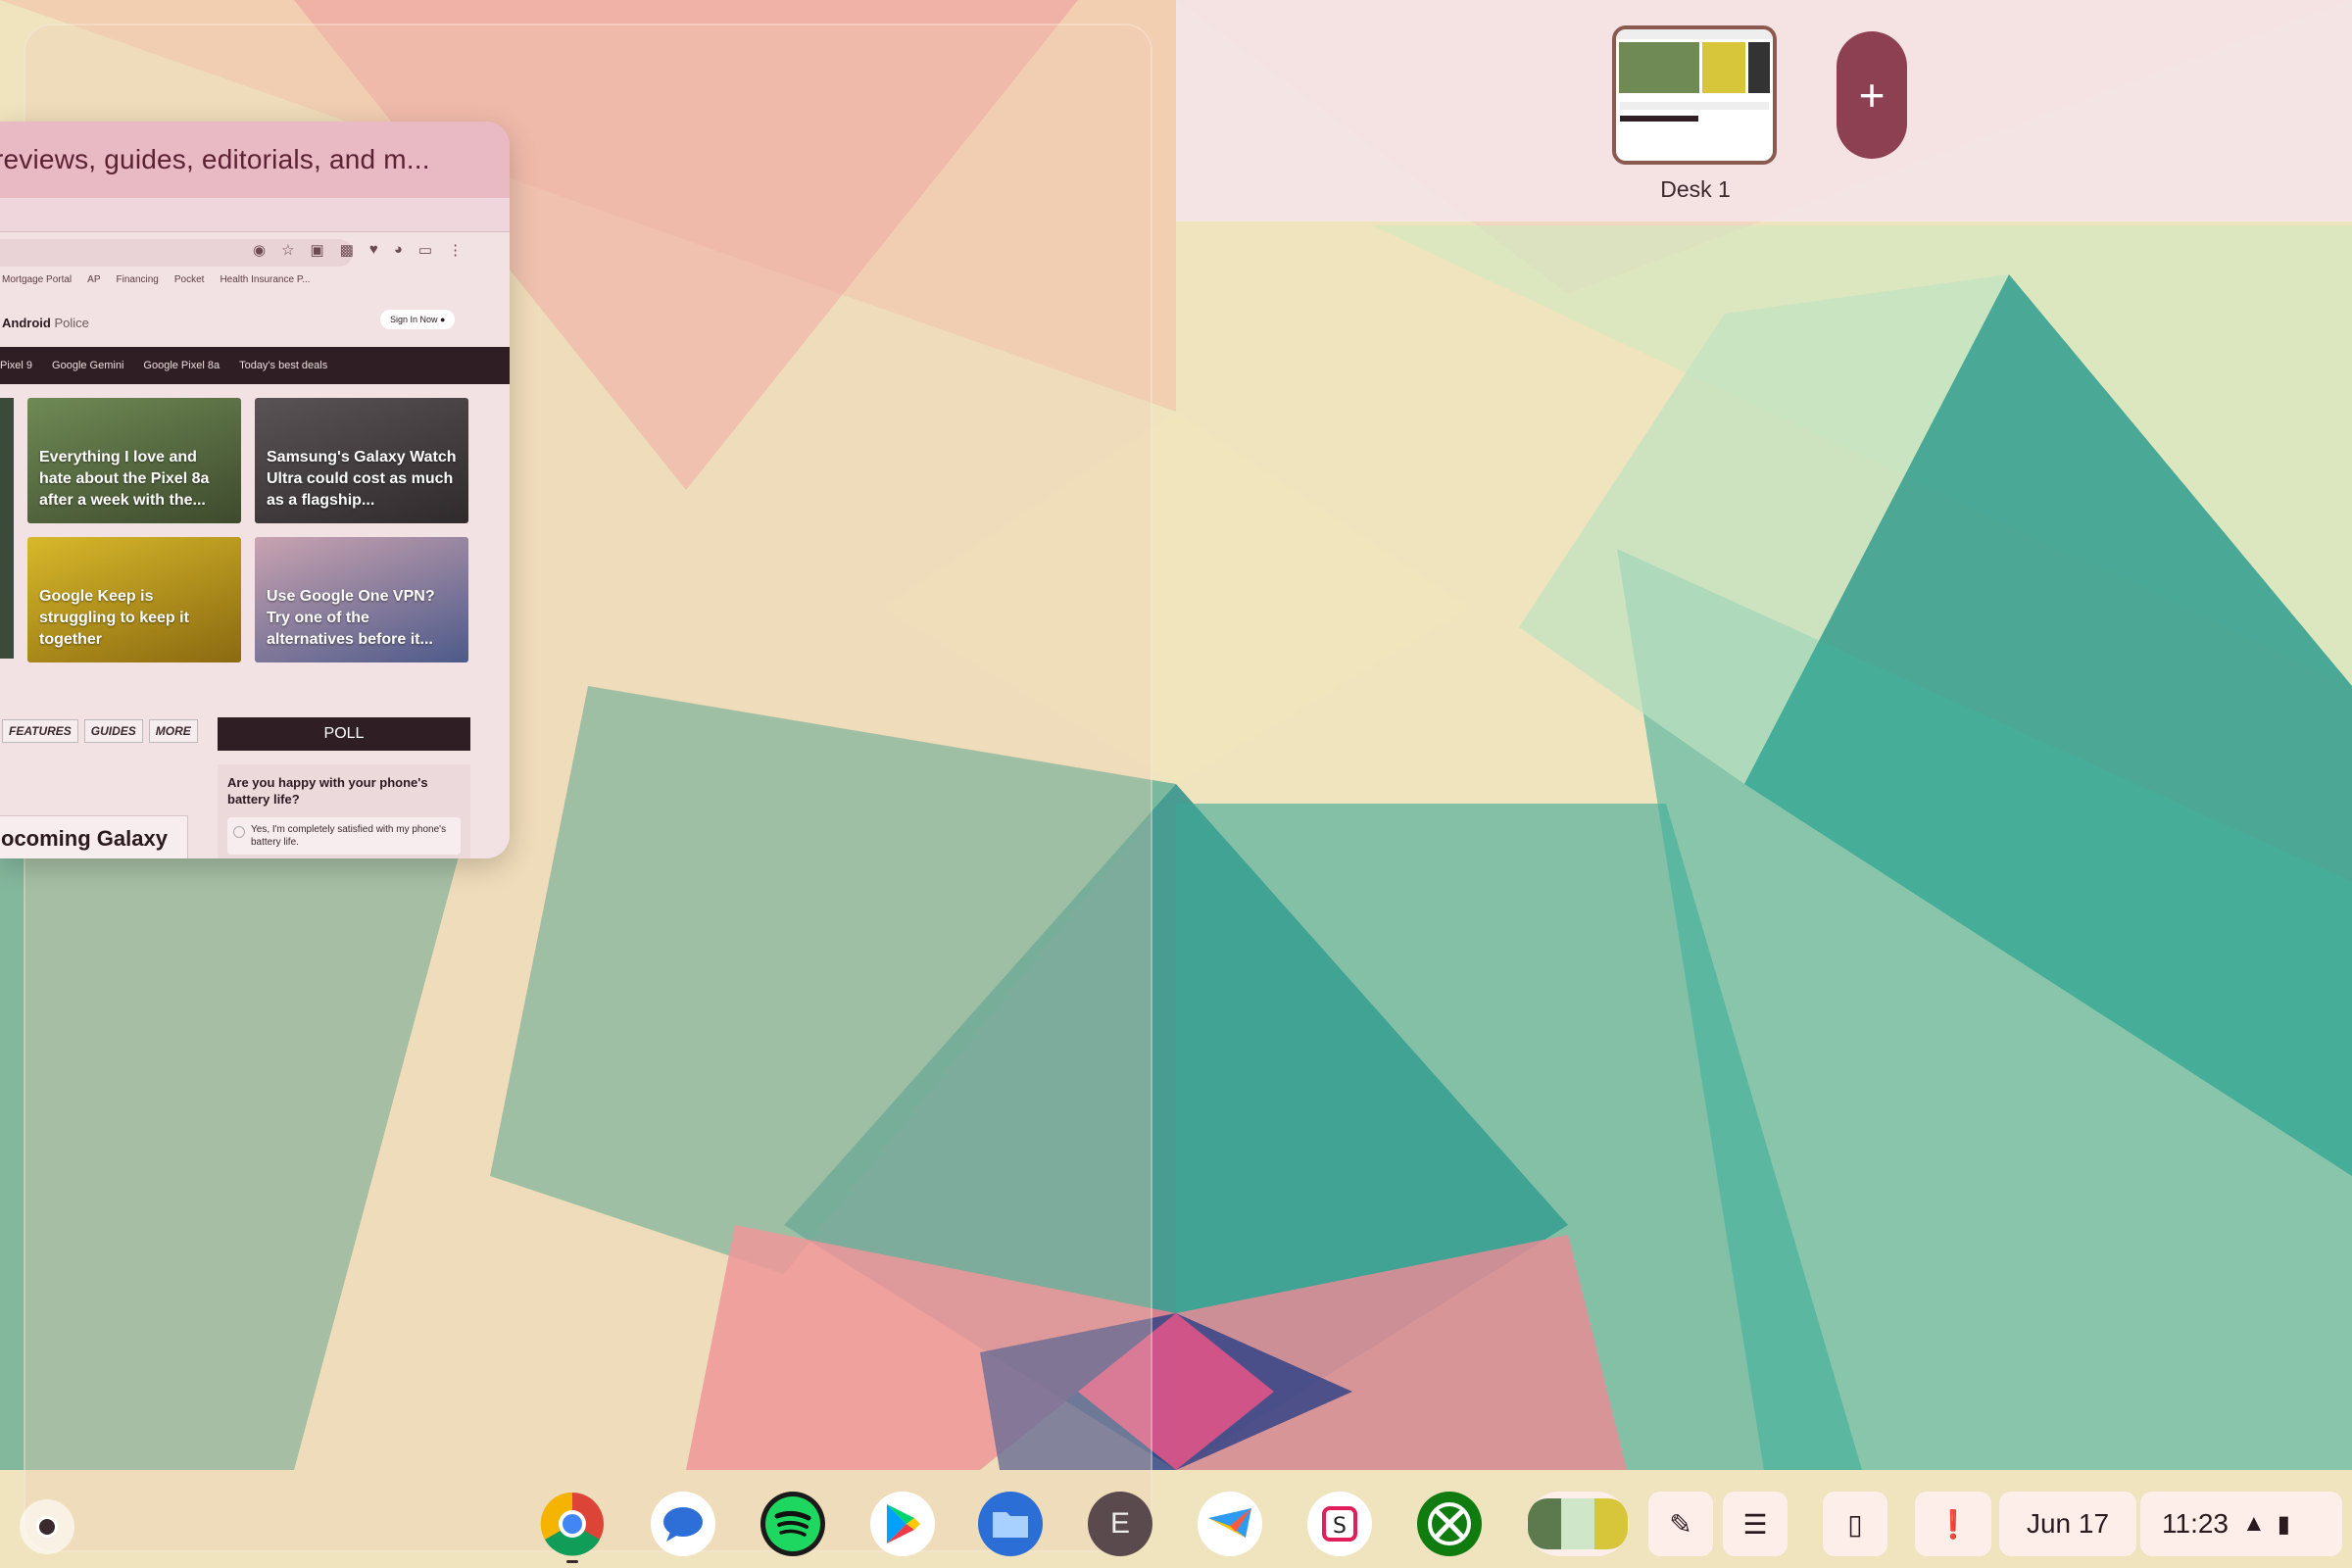 The image size is (2352, 1568). I want to click on desk-1-label: Desk 1, so click(1695, 189).